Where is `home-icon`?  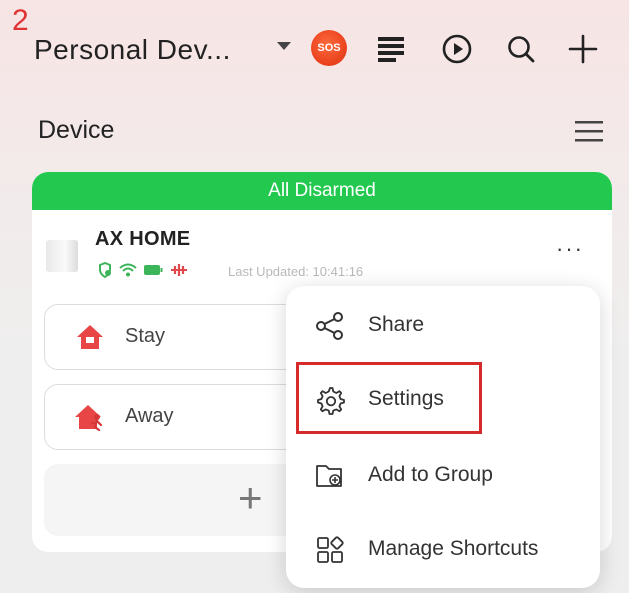
home-icon is located at coordinates (90, 337).